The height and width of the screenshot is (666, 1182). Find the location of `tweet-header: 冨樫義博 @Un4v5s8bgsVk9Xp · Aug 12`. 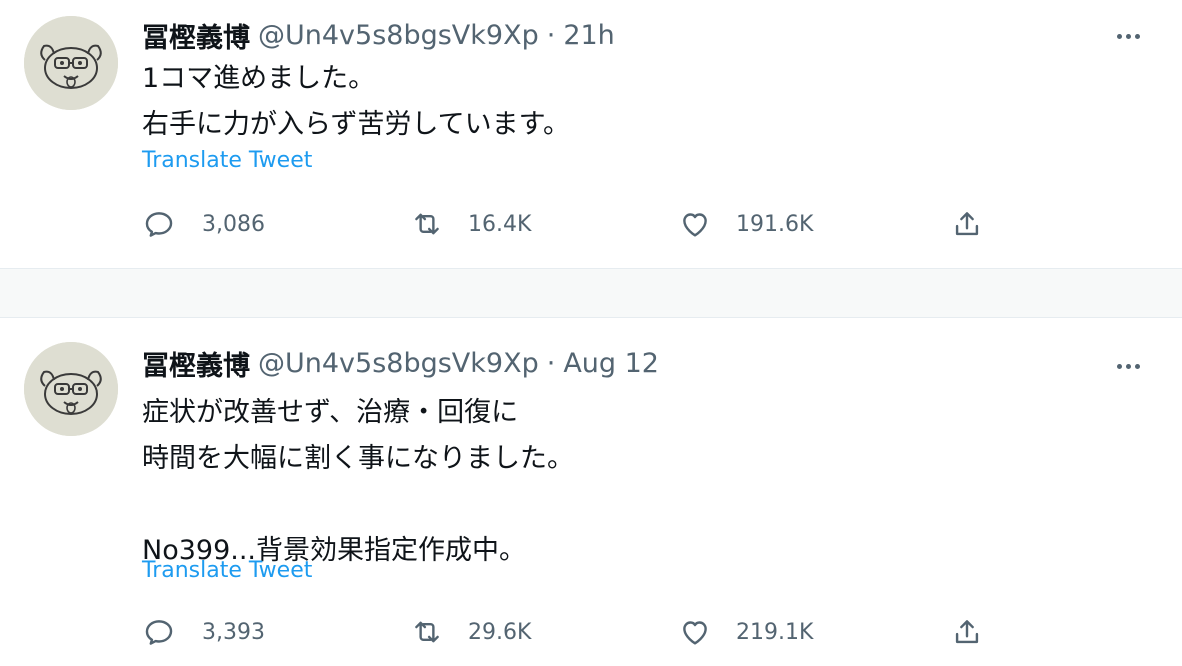

tweet-header: 冨樫義博 @Un4v5s8bgsVk9Xp · Aug 12 is located at coordinates (400, 363).